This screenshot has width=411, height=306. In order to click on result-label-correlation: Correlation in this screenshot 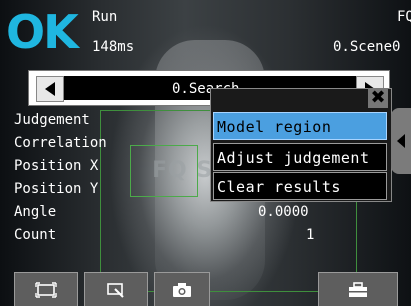, I will do `click(60, 143)`.